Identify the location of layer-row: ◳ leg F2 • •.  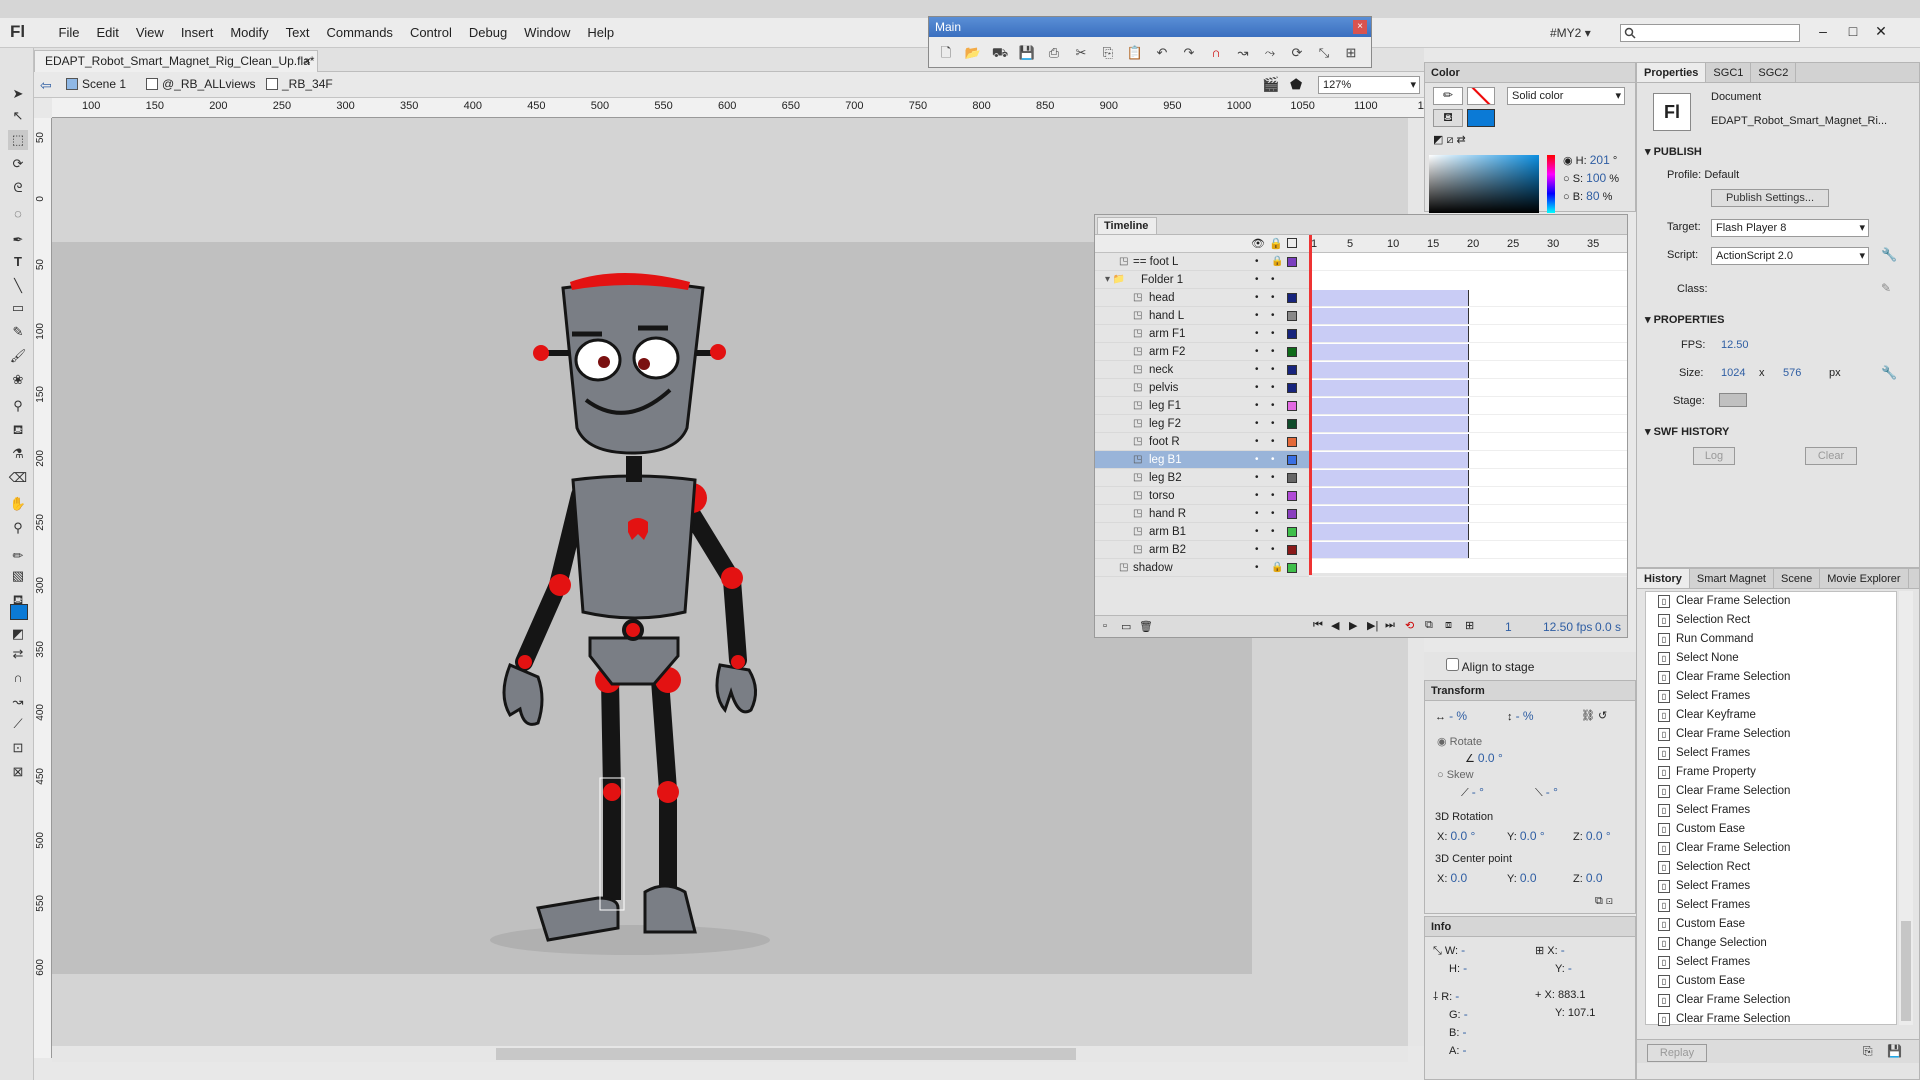
(1202, 424).